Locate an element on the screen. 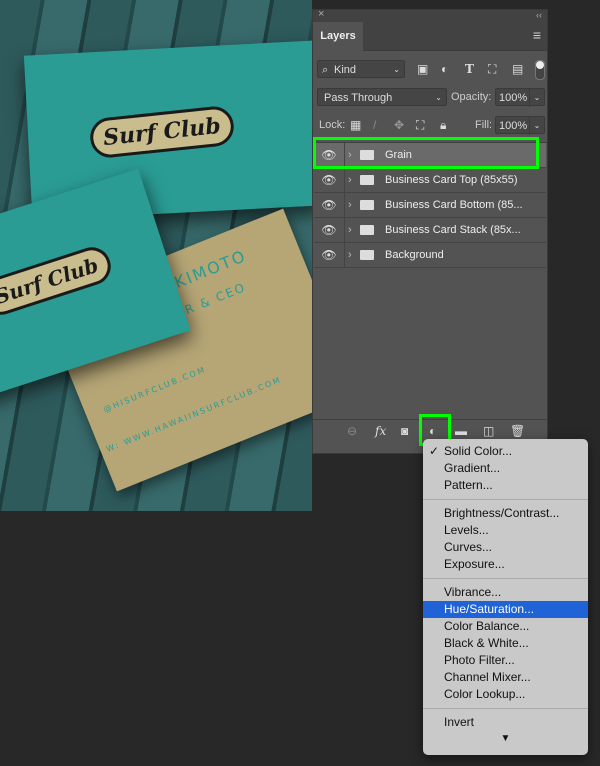 The image size is (600, 766). menu-item-invert: Invert is located at coordinates (505, 722).